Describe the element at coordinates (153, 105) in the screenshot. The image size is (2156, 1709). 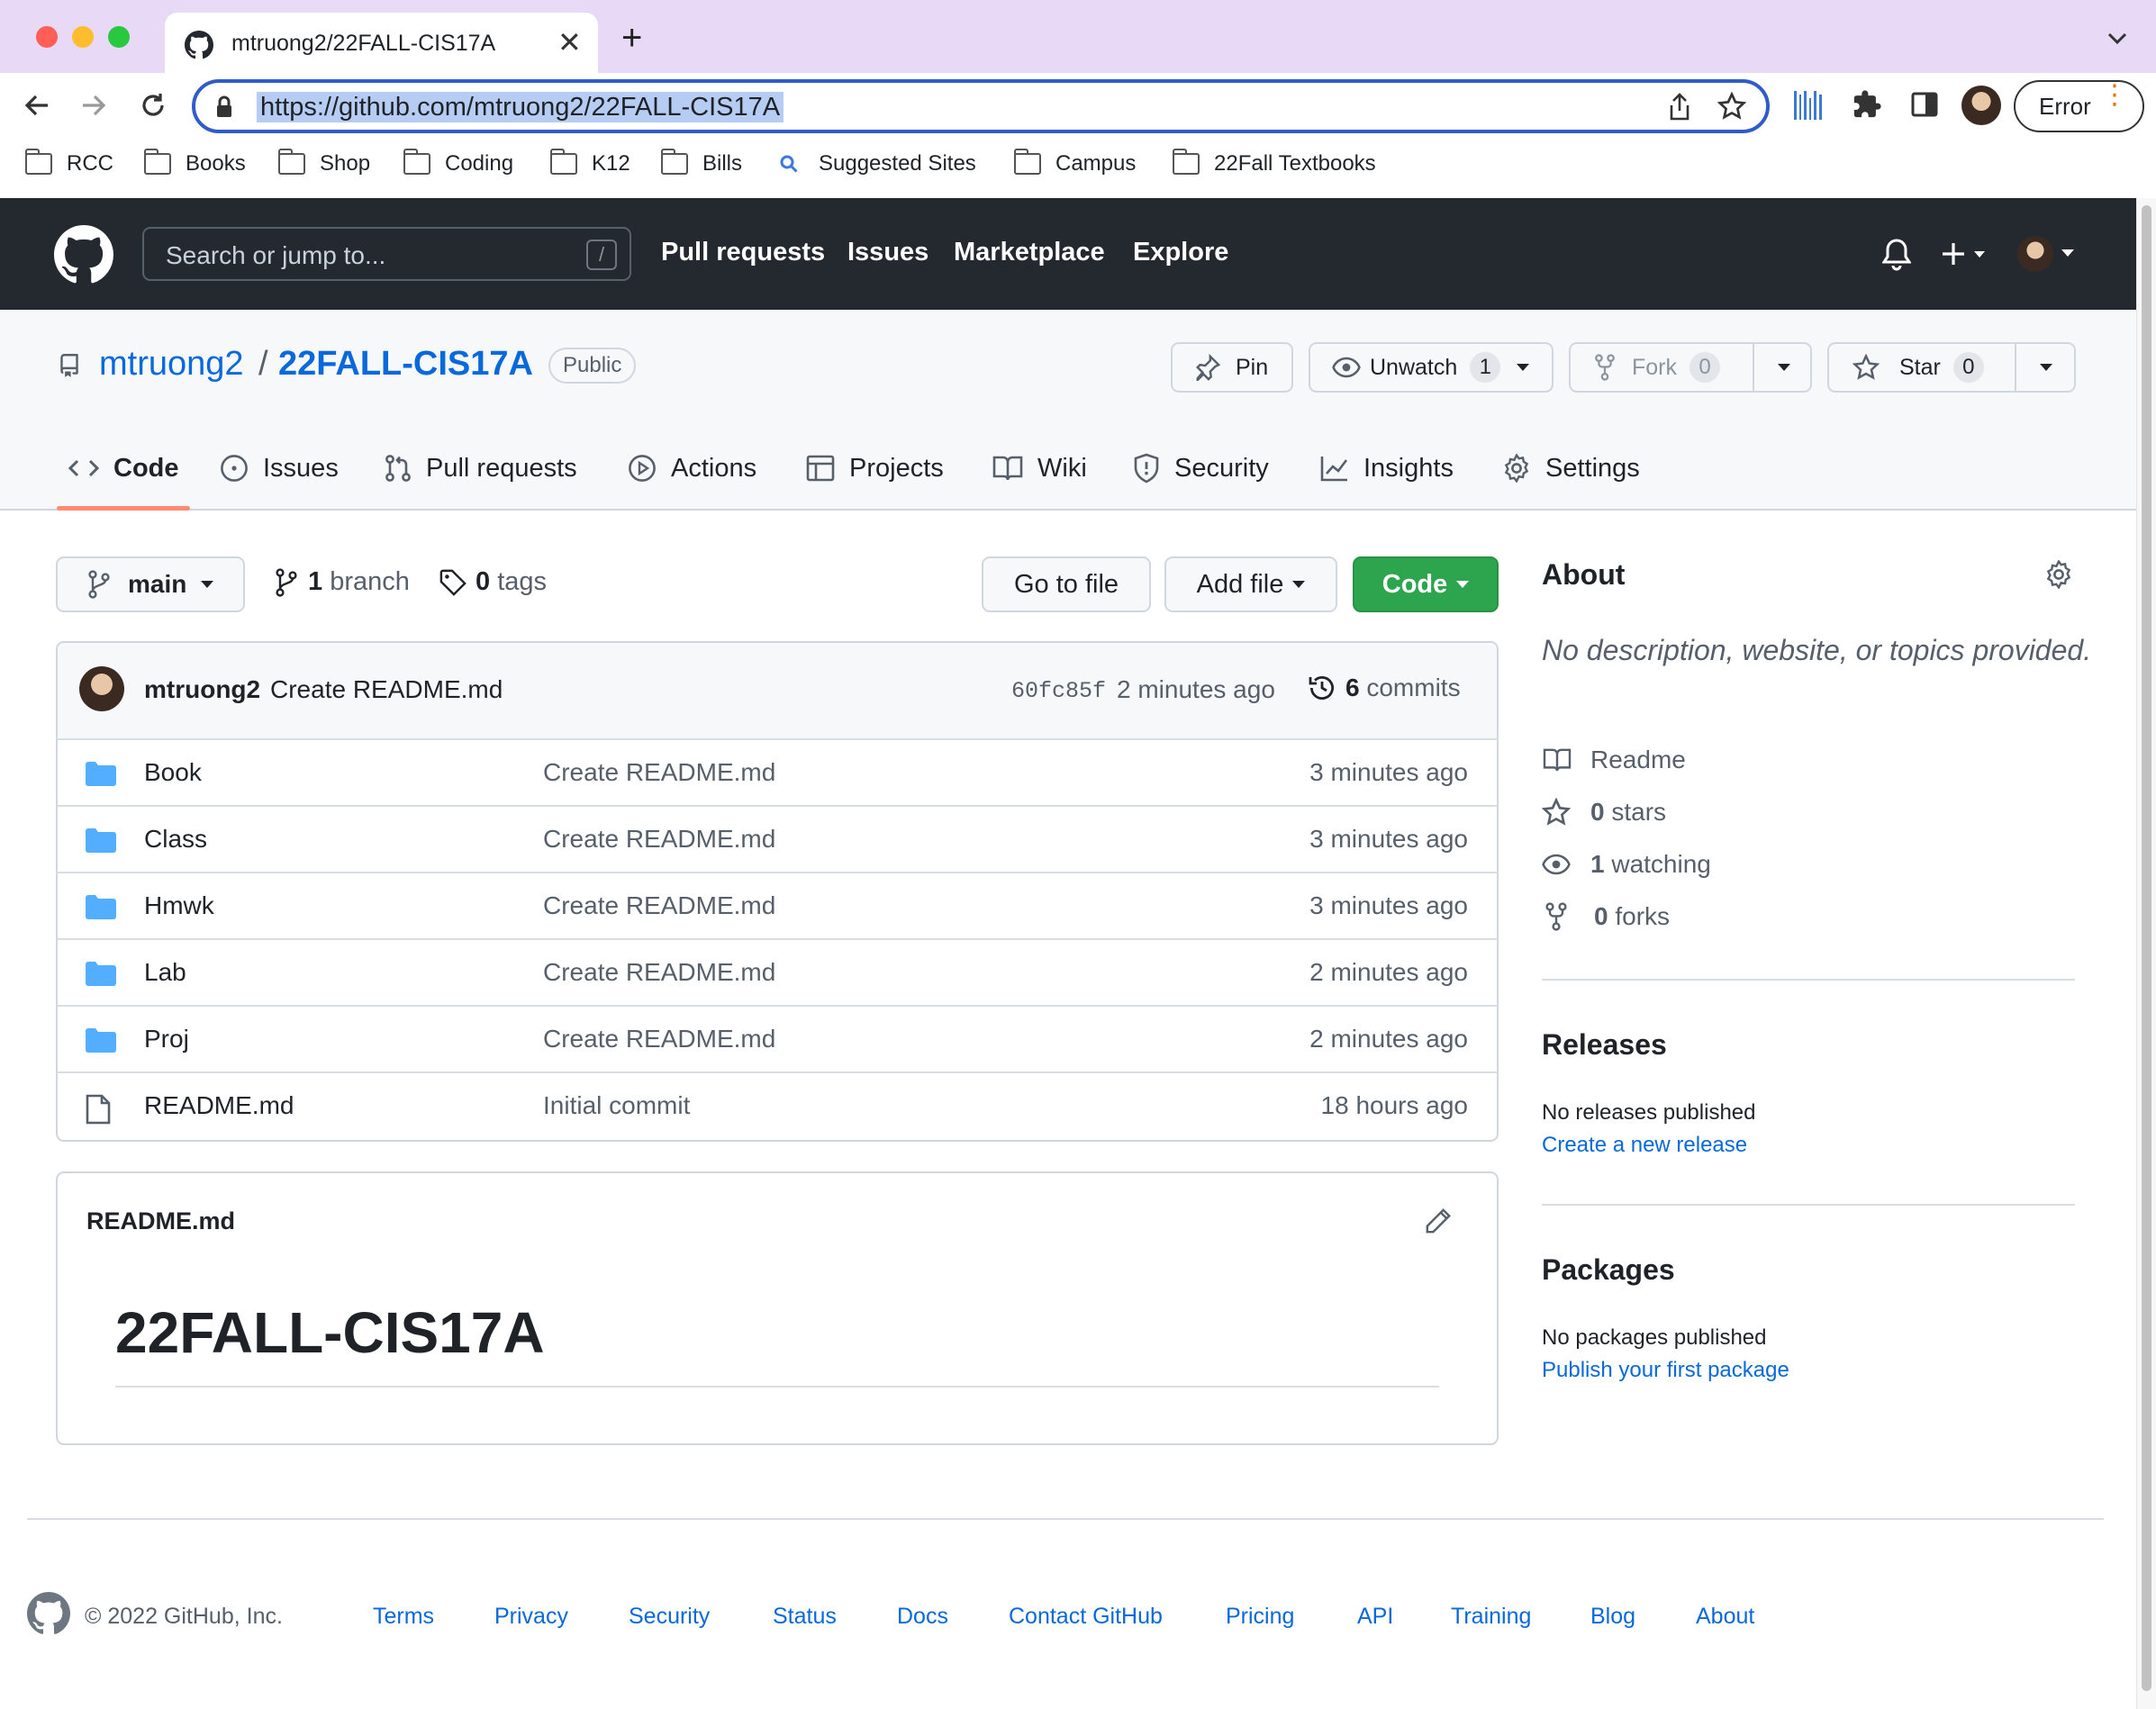
I see `reload-icon` at that location.